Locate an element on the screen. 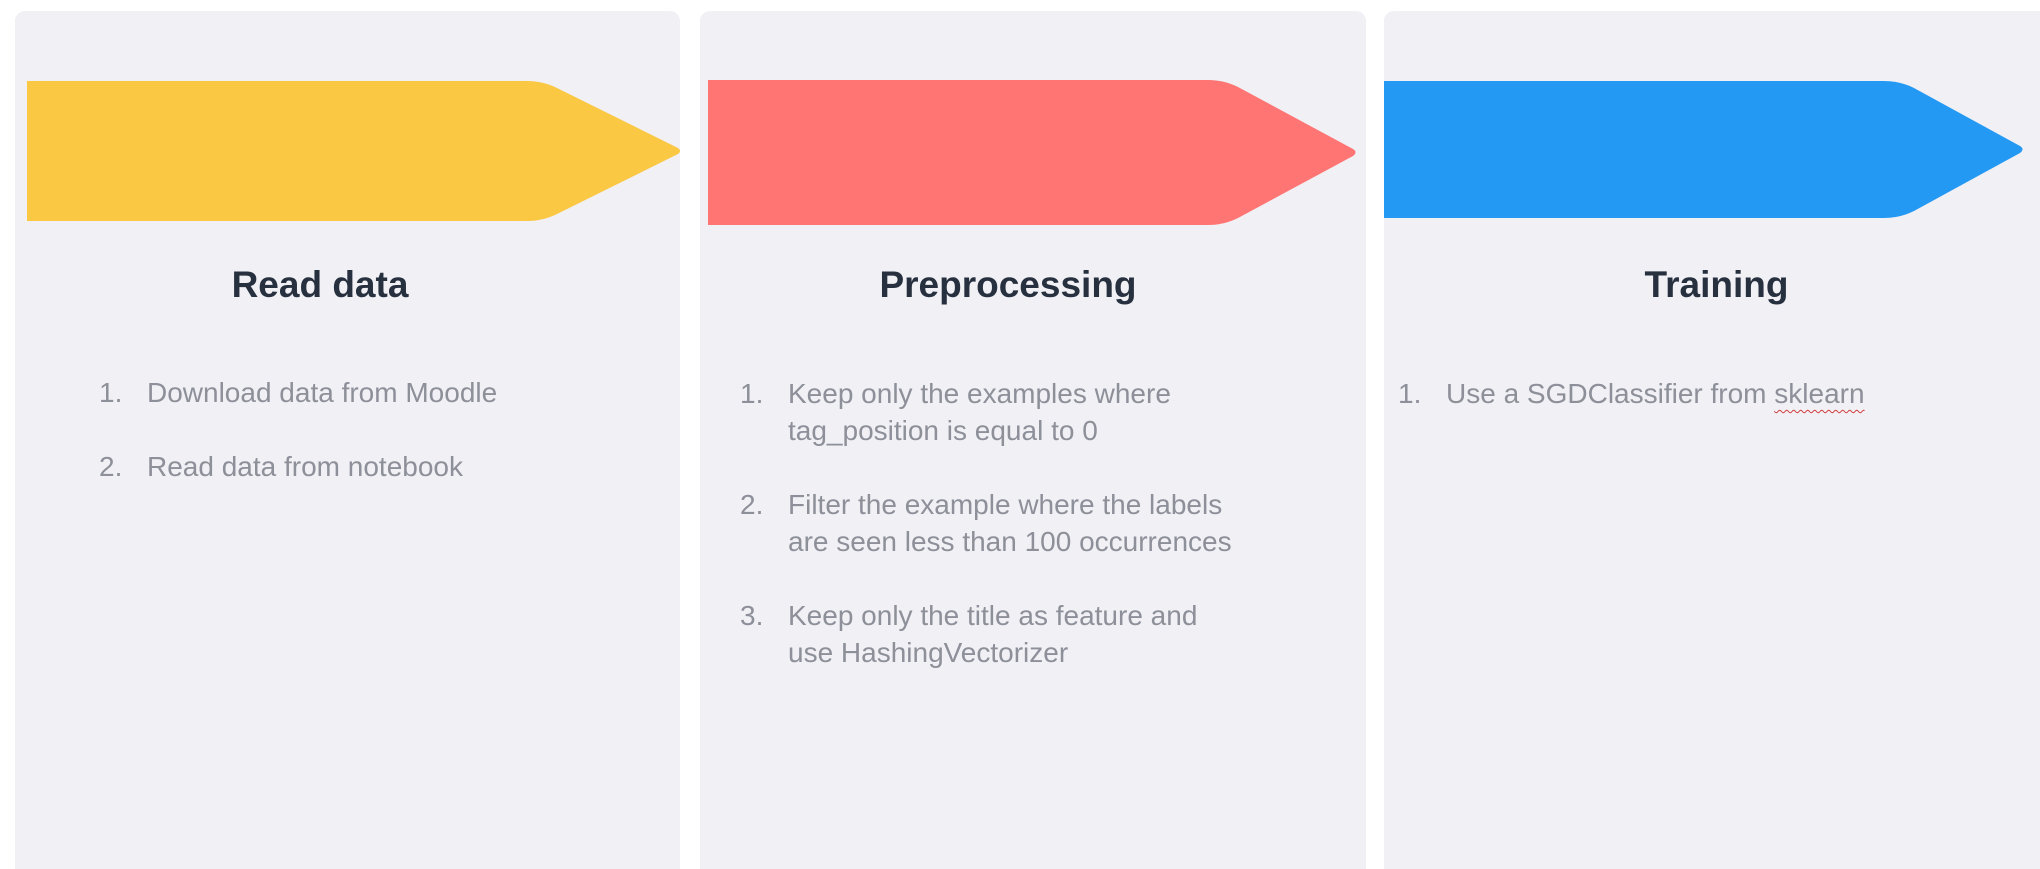 The width and height of the screenshot is (2040, 869). list-text-line: Keep only the title as feature and is located at coordinates (993, 615).